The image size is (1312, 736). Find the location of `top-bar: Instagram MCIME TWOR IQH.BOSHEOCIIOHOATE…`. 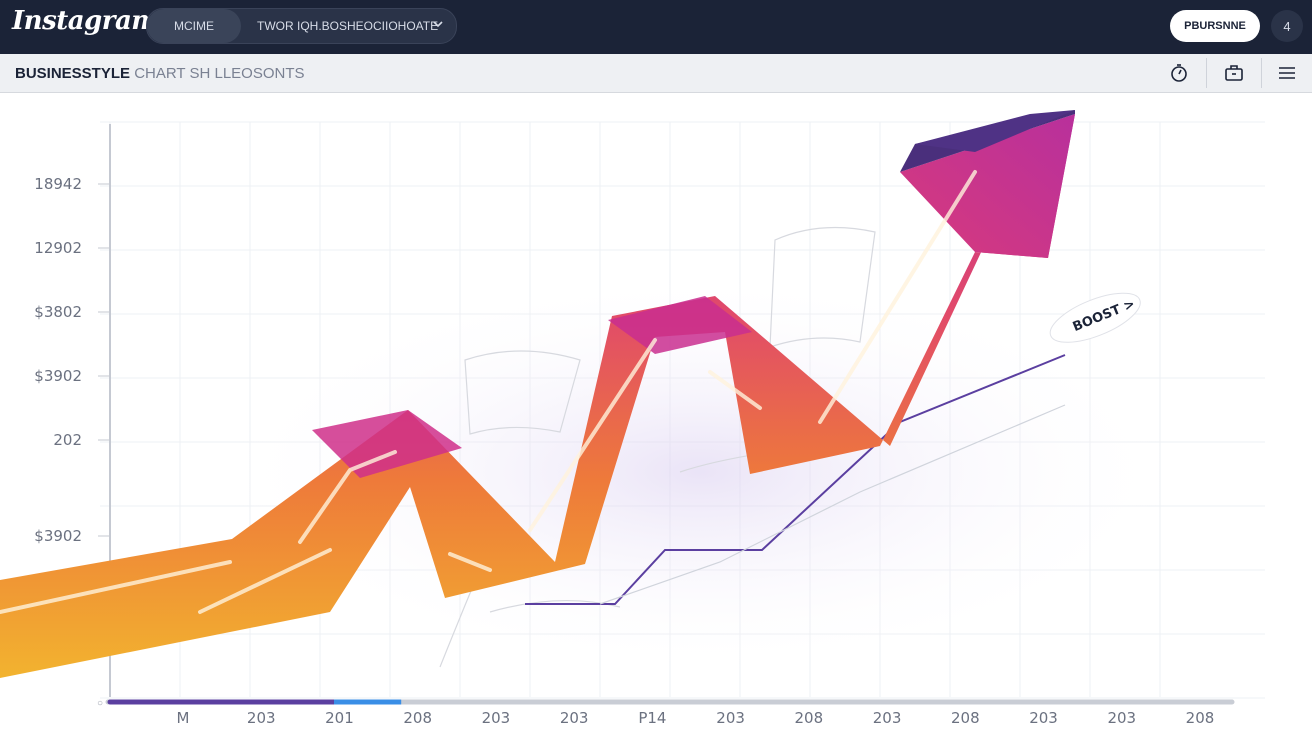

top-bar: Instagram MCIME TWOR IQH.BOSHEOCIIOHOATE… is located at coordinates (656, 27).